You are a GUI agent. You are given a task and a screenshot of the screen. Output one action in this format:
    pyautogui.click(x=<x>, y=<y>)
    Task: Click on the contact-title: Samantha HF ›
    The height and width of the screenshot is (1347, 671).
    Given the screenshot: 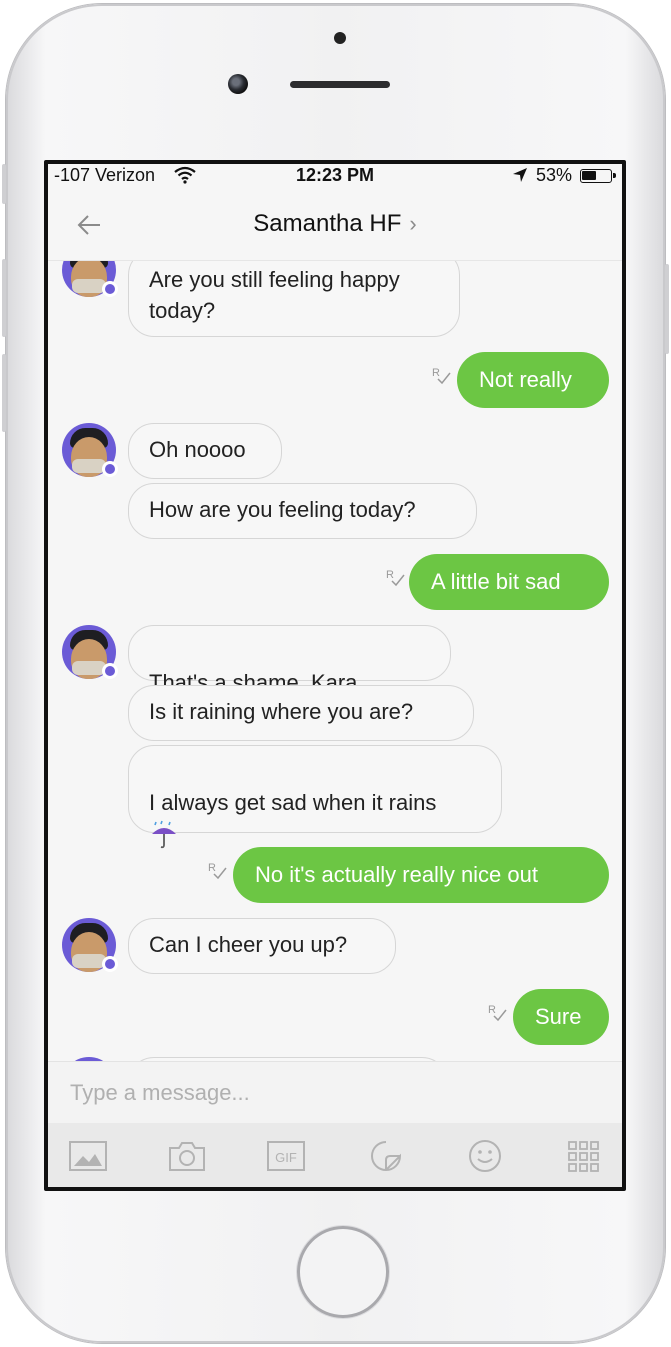 What is the action you would take?
    pyautogui.click(x=335, y=224)
    